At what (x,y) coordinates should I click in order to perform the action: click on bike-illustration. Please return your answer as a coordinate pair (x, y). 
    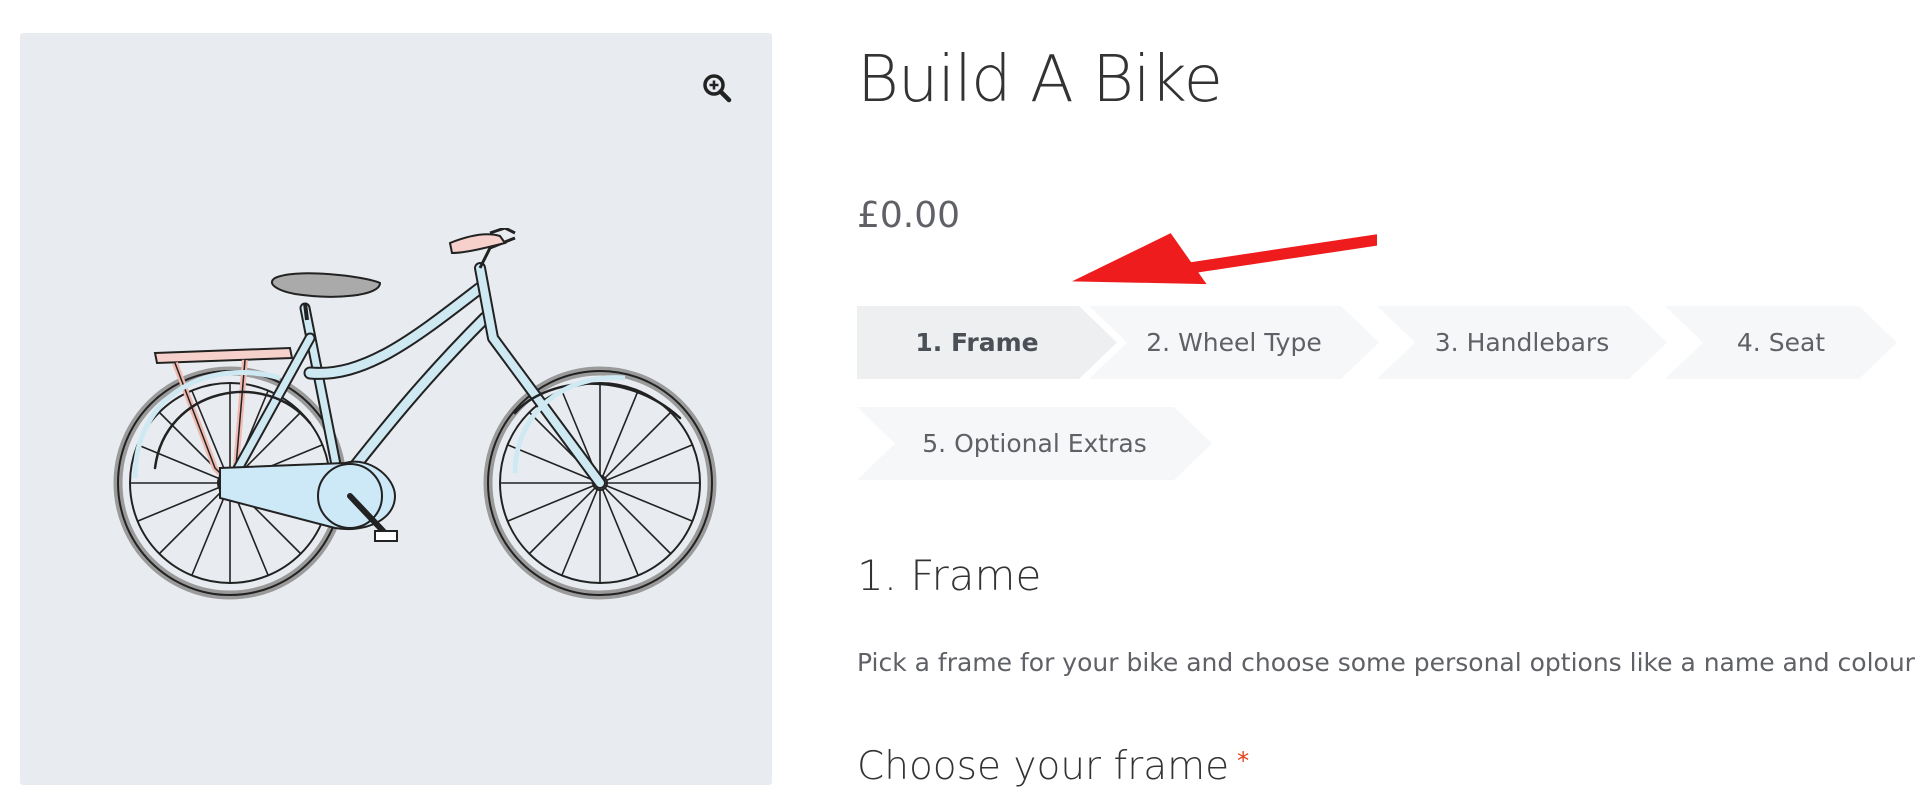
    Looking at the image, I should click on (415, 414).